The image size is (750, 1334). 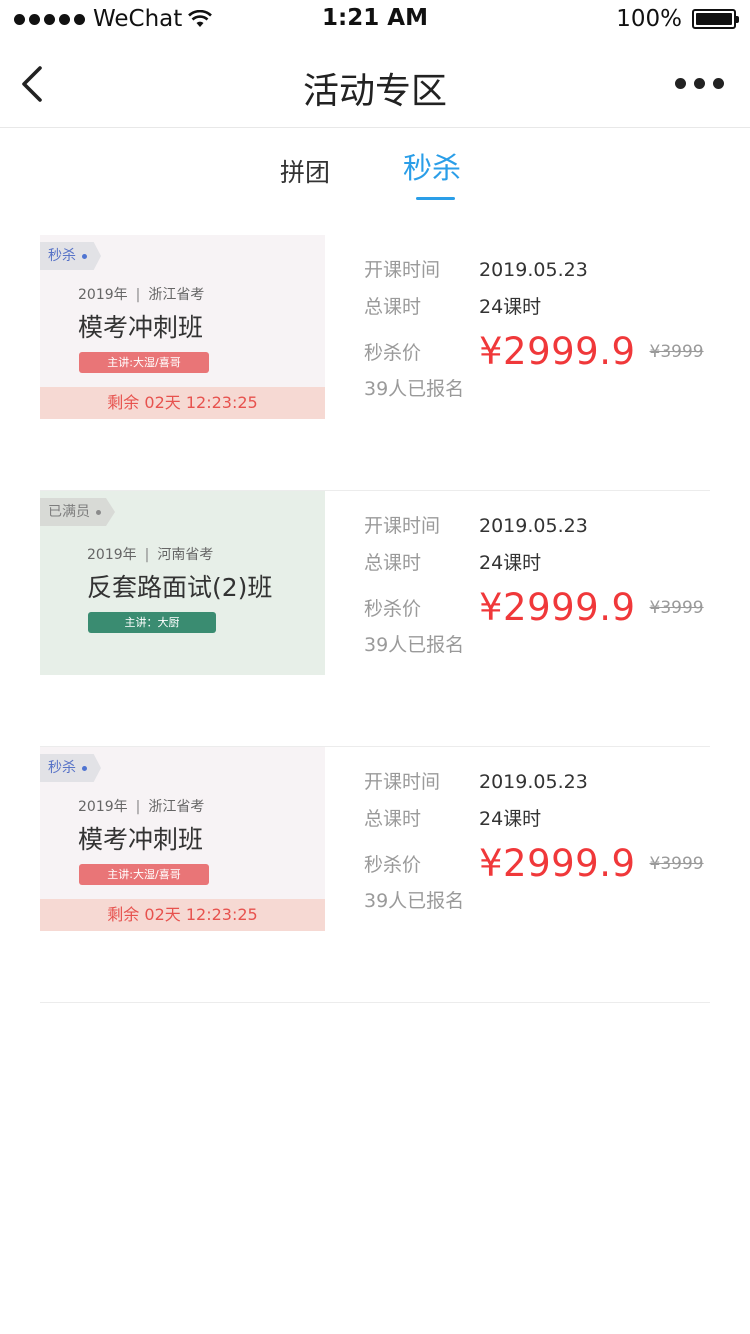 I want to click on full-badge: 已满员, so click(x=77, y=512).